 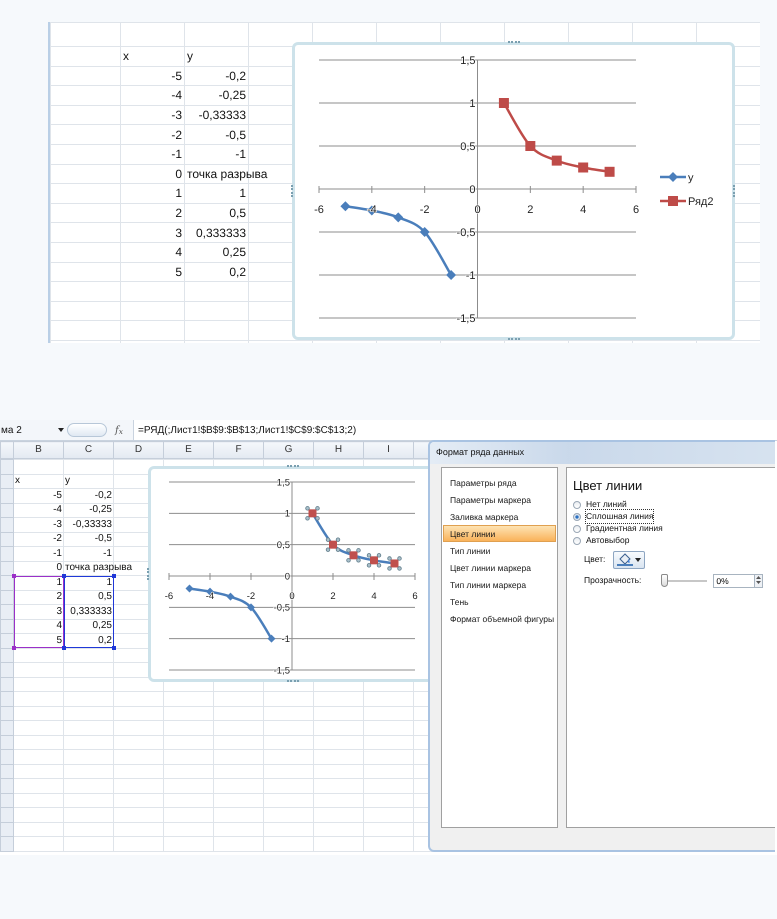 What do you see at coordinates (61, 430) in the screenshot?
I see `dropdown-caret-icon` at bounding box center [61, 430].